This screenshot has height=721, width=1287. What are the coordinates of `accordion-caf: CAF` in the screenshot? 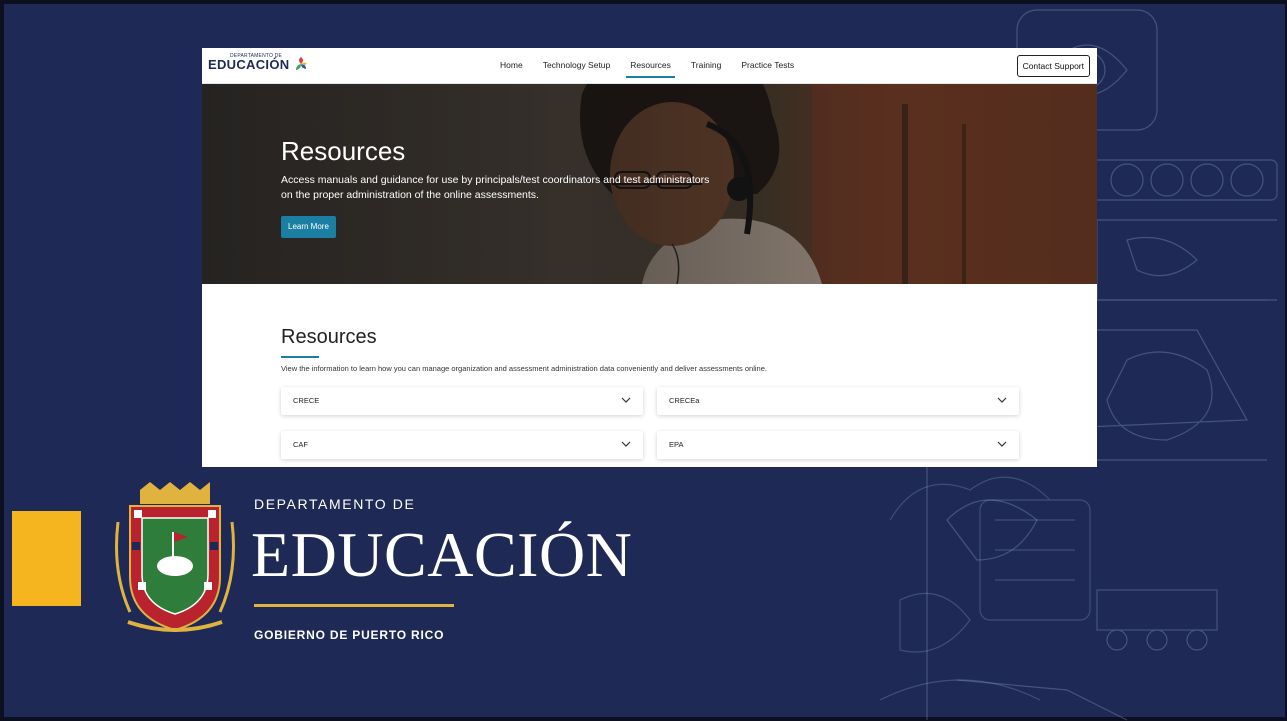 It's located at (462, 445).